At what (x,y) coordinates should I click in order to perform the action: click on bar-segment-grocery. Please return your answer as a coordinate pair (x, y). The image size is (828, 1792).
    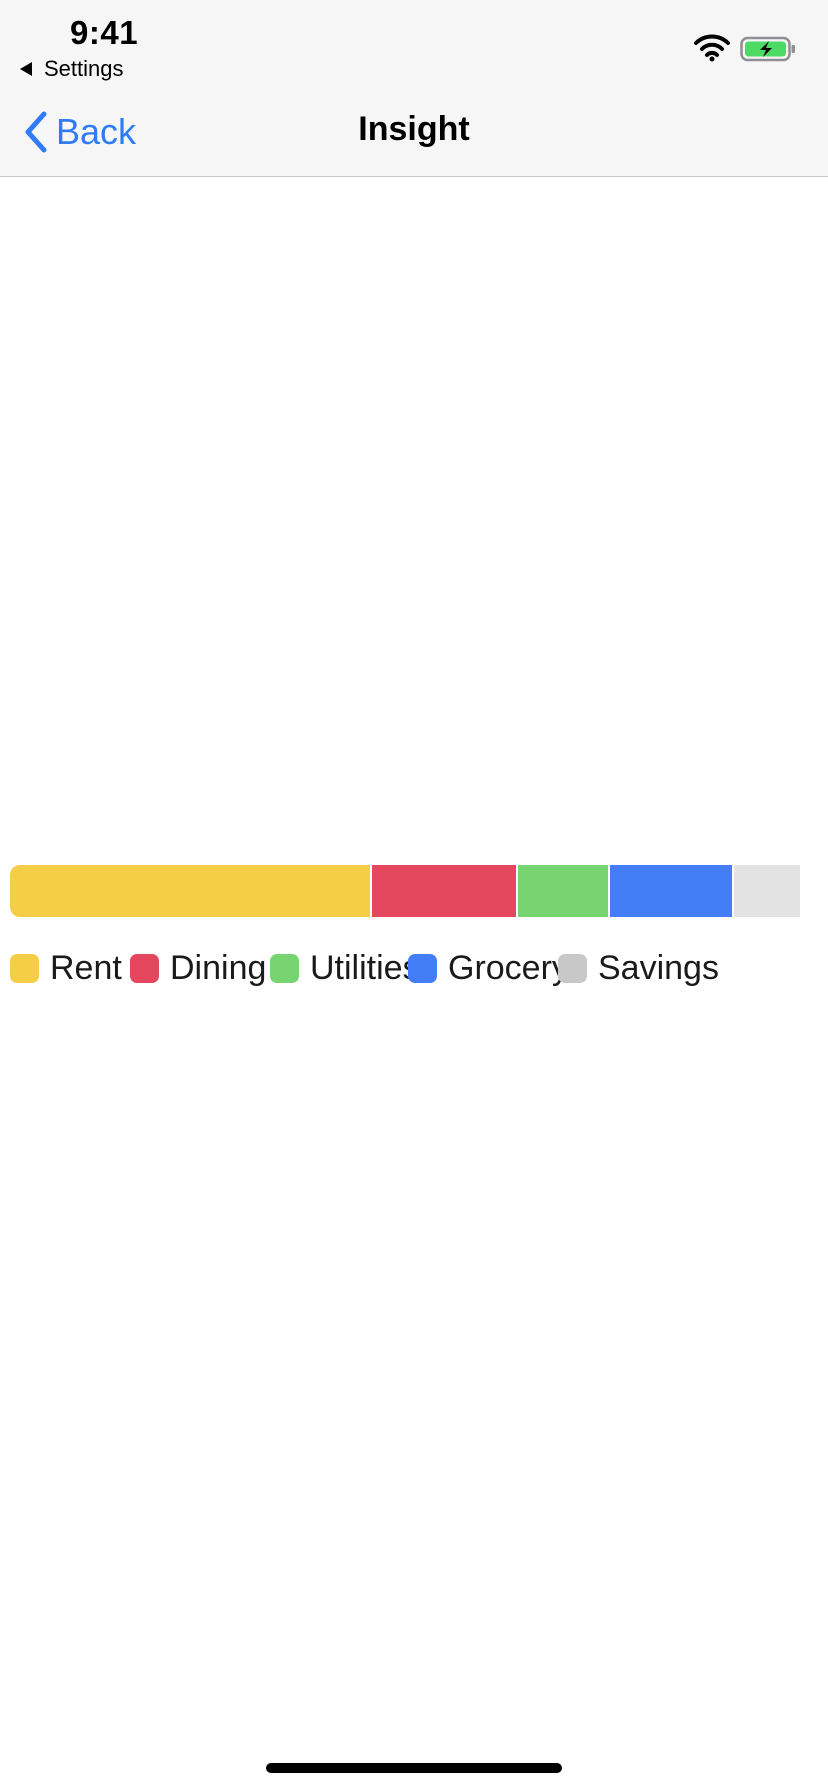
    Looking at the image, I should click on (672, 891).